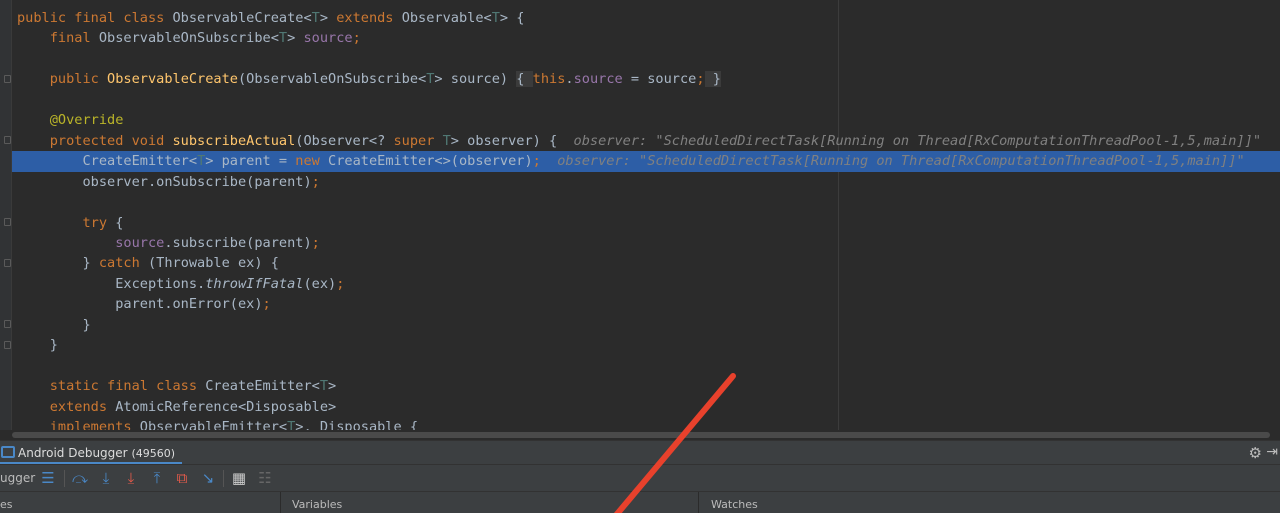 The height and width of the screenshot is (513, 1280). Describe the element at coordinates (640, 452) in the screenshot. I see `debug-tab-bar: Android Debugger (49560) ⚙ ⇥` at that location.